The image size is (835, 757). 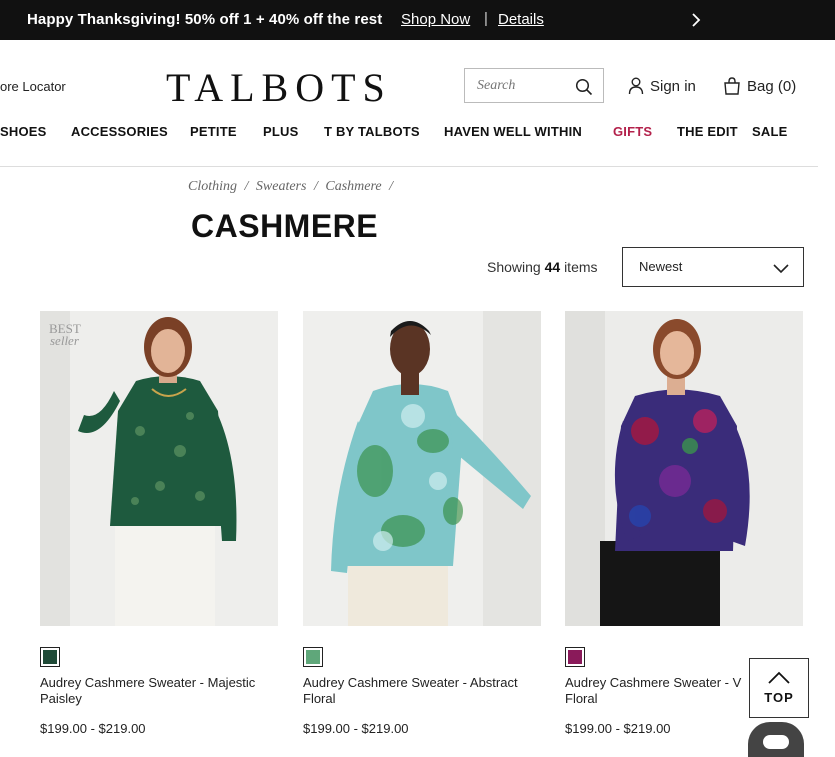 I want to click on sort-selected: Newest, so click(x=661, y=266).